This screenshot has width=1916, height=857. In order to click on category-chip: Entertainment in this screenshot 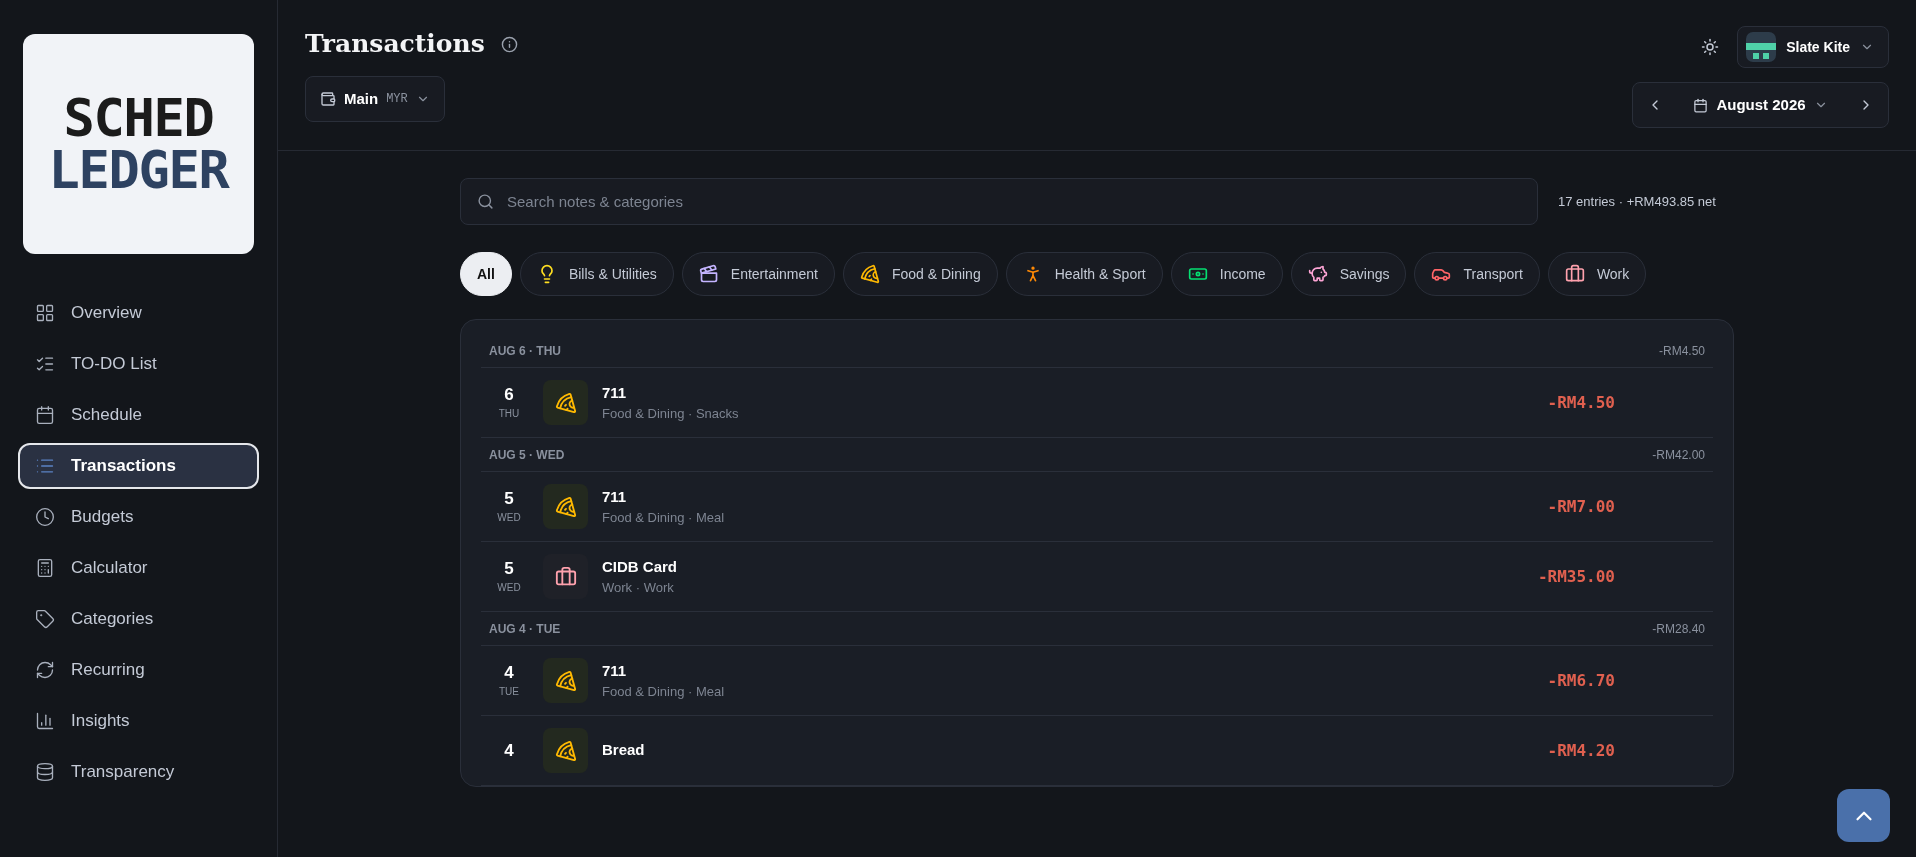, I will do `click(758, 274)`.